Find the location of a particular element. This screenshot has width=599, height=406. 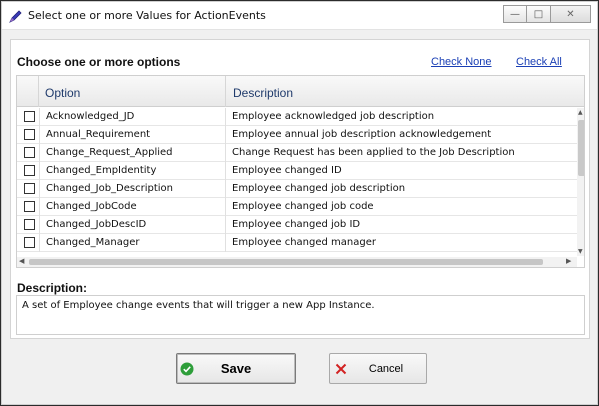

save-button-label: Save is located at coordinates (236, 368).